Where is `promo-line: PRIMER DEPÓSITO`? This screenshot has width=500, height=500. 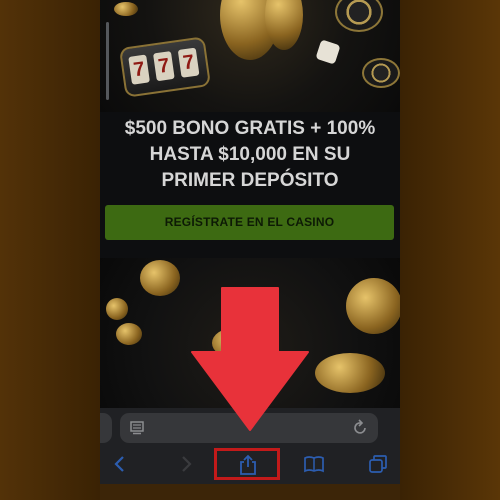 promo-line: PRIMER DEPÓSITO is located at coordinates (250, 180).